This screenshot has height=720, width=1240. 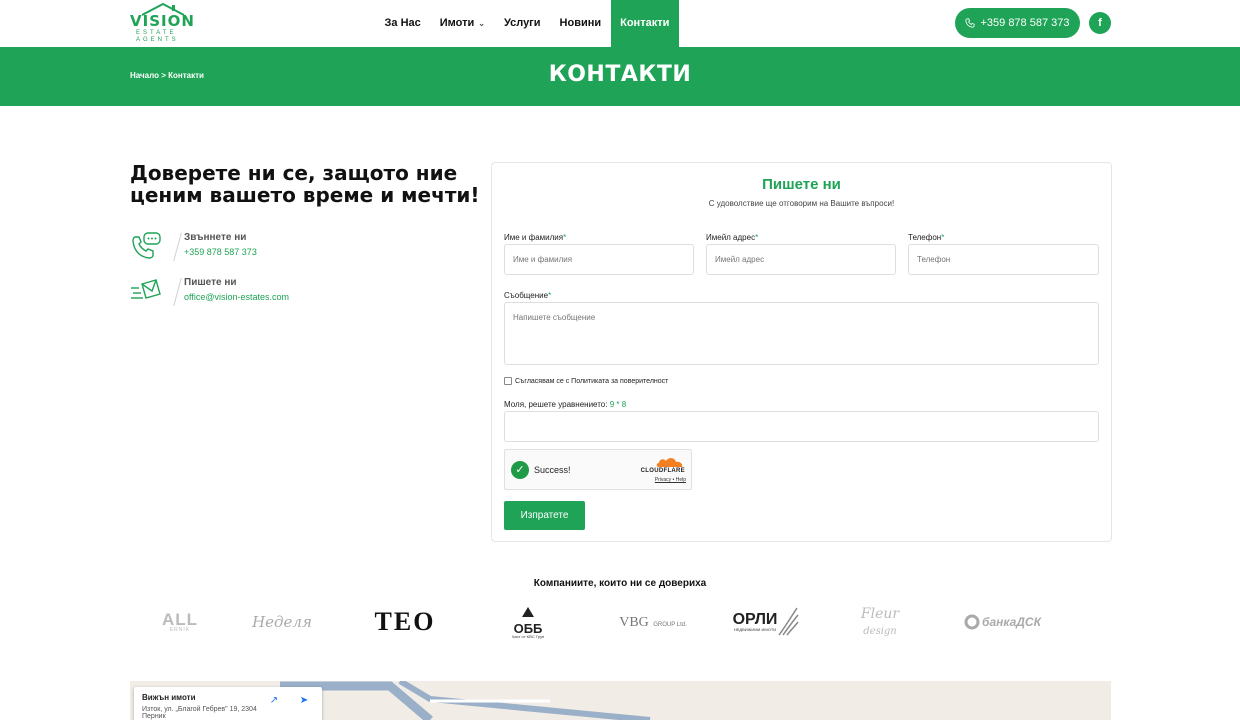 I want to click on phone-chat-icon, so click(x=146, y=245).